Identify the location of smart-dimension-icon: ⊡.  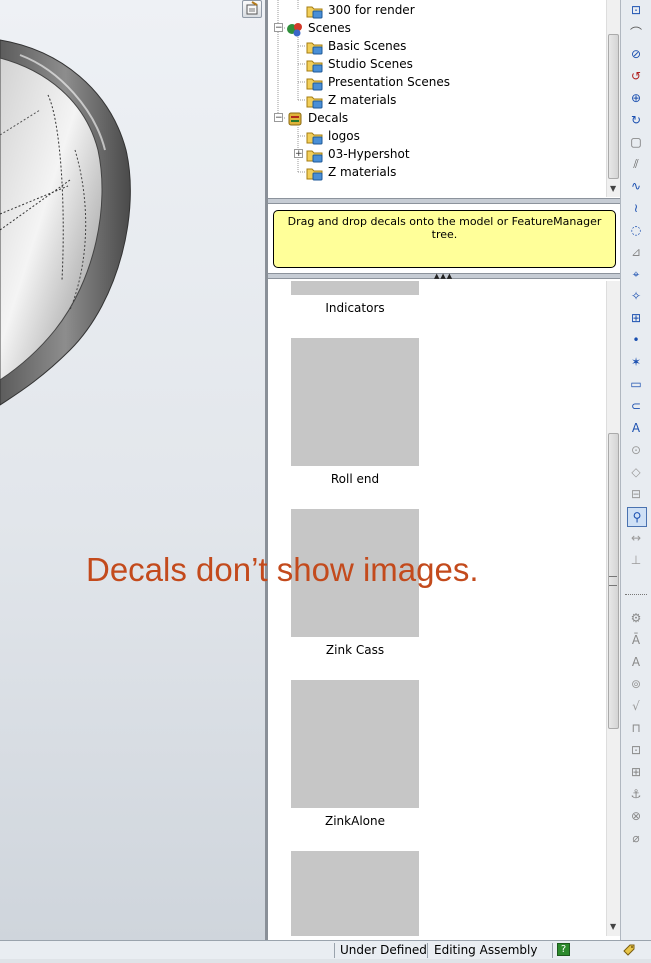
(636, 10).